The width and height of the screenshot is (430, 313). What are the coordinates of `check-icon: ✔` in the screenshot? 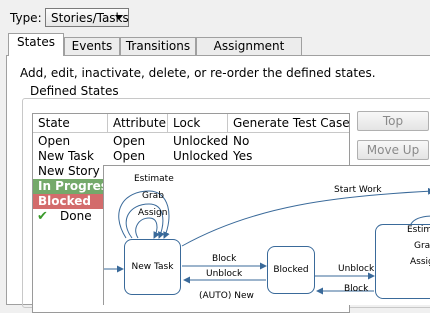 It's located at (42, 216).